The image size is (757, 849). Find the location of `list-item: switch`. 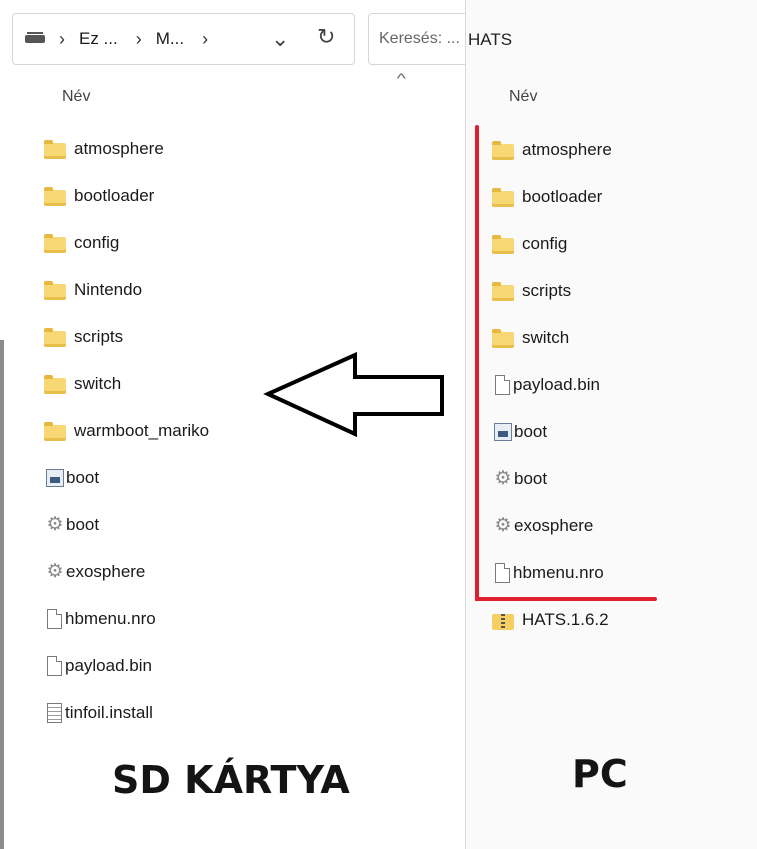

list-item: switch is located at coordinates (82, 384).